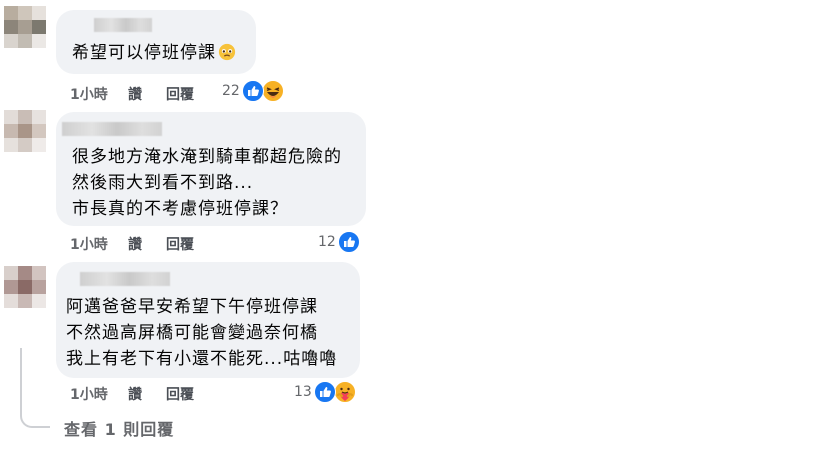 The height and width of the screenshot is (453, 825). I want to click on comment-bubble: 希望可以停班停課, so click(156, 42).